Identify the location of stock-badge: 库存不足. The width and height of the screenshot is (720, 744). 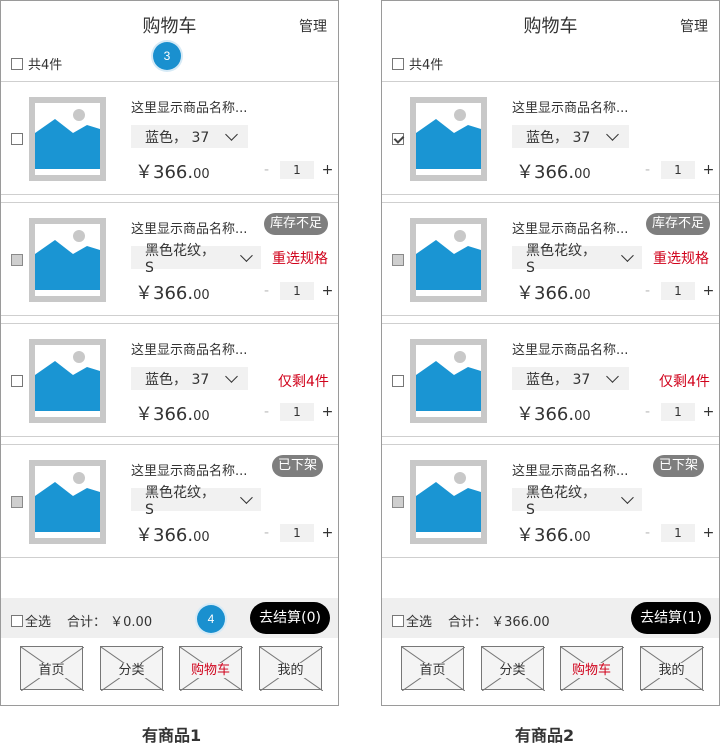
(678, 224).